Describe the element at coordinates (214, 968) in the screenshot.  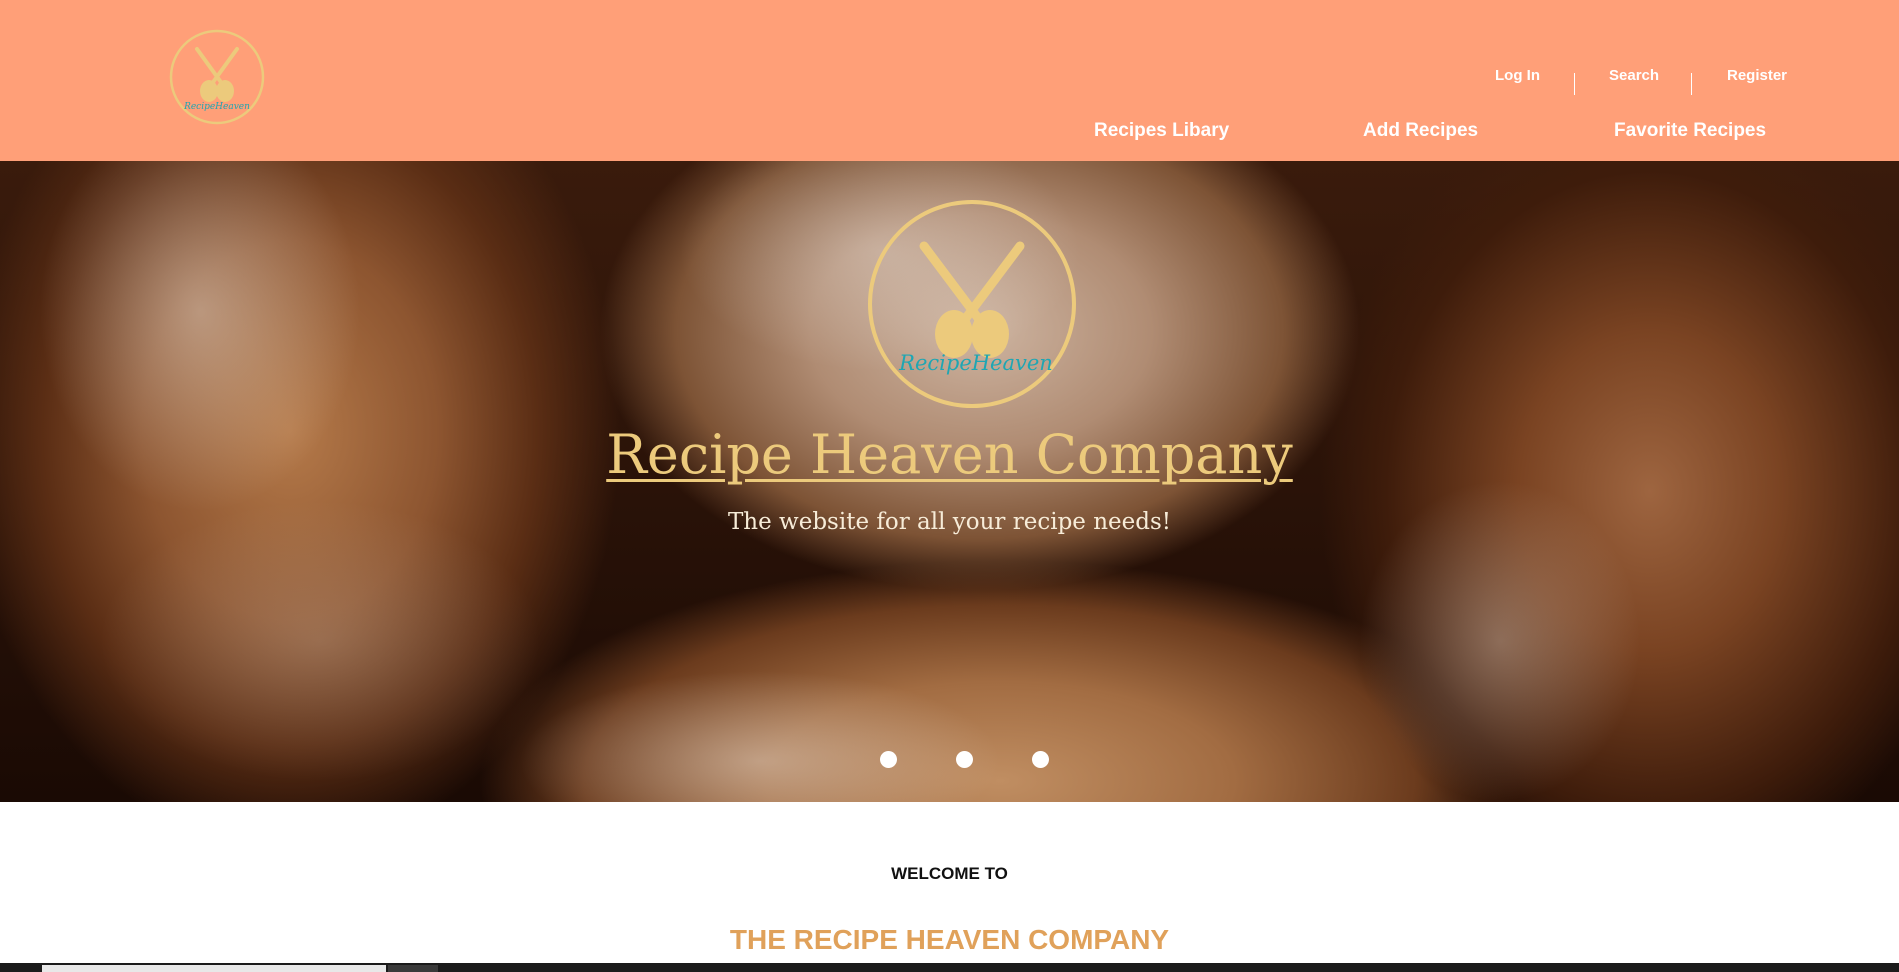
I see `taskbar-window-tab` at that location.